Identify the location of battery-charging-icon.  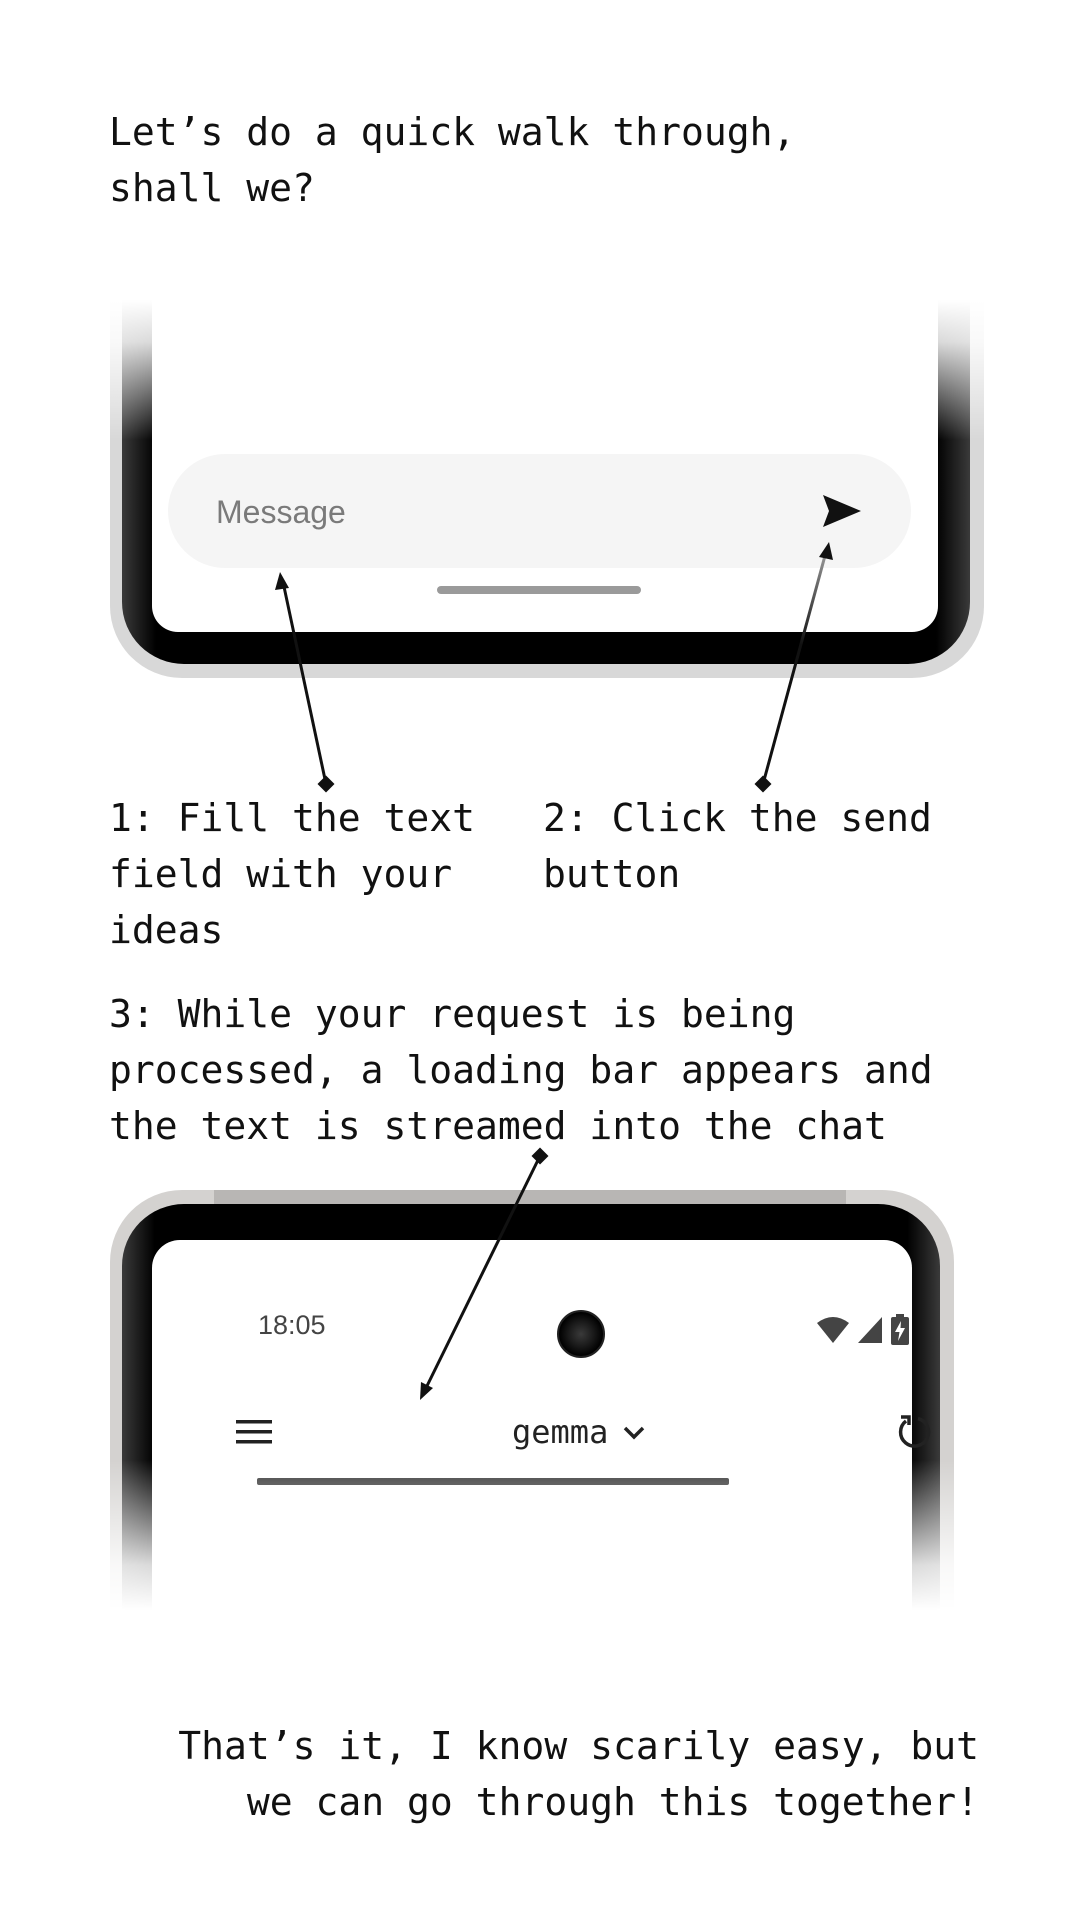
(900, 1329).